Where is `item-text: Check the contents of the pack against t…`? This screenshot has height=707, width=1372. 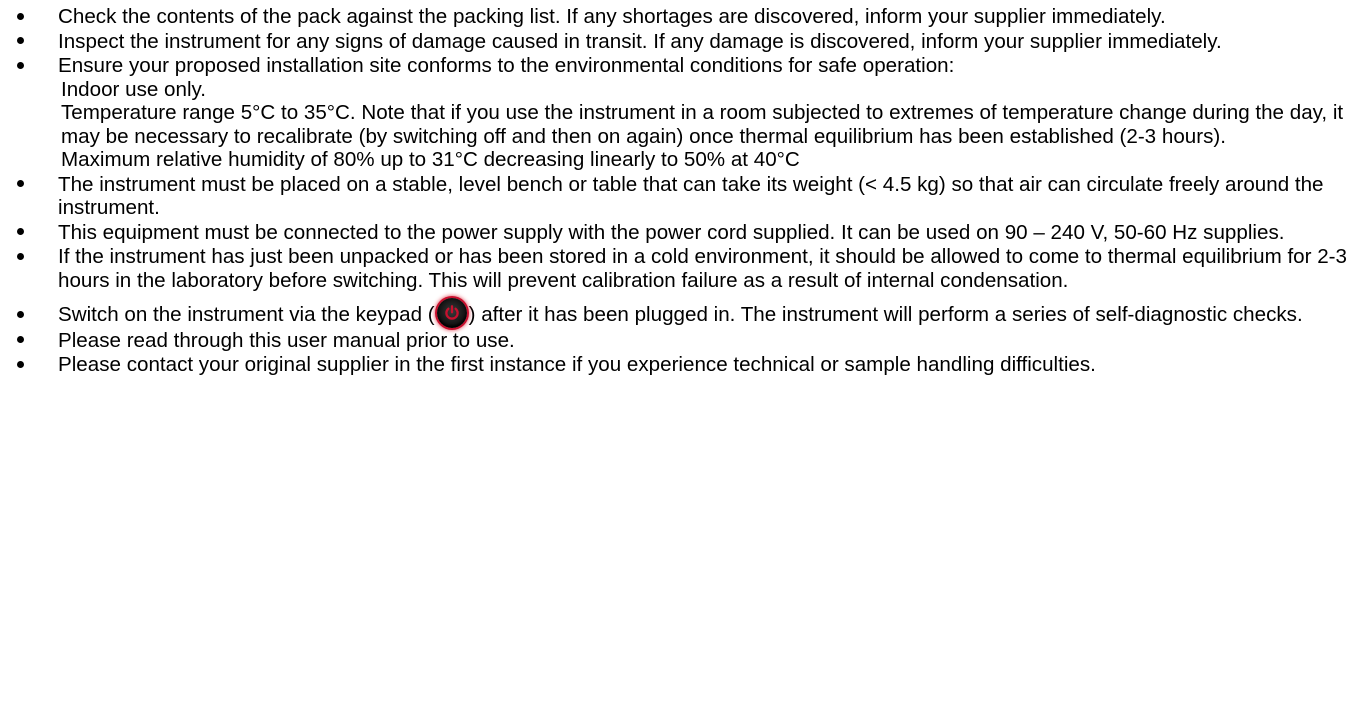
item-text: Check the contents of the pack against t… is located at coordinates (612, 16).